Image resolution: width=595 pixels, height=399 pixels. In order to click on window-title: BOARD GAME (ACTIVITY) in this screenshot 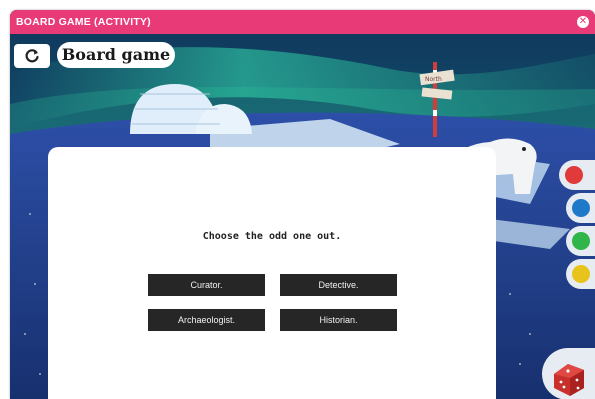, I will do `click(83, 22)`.